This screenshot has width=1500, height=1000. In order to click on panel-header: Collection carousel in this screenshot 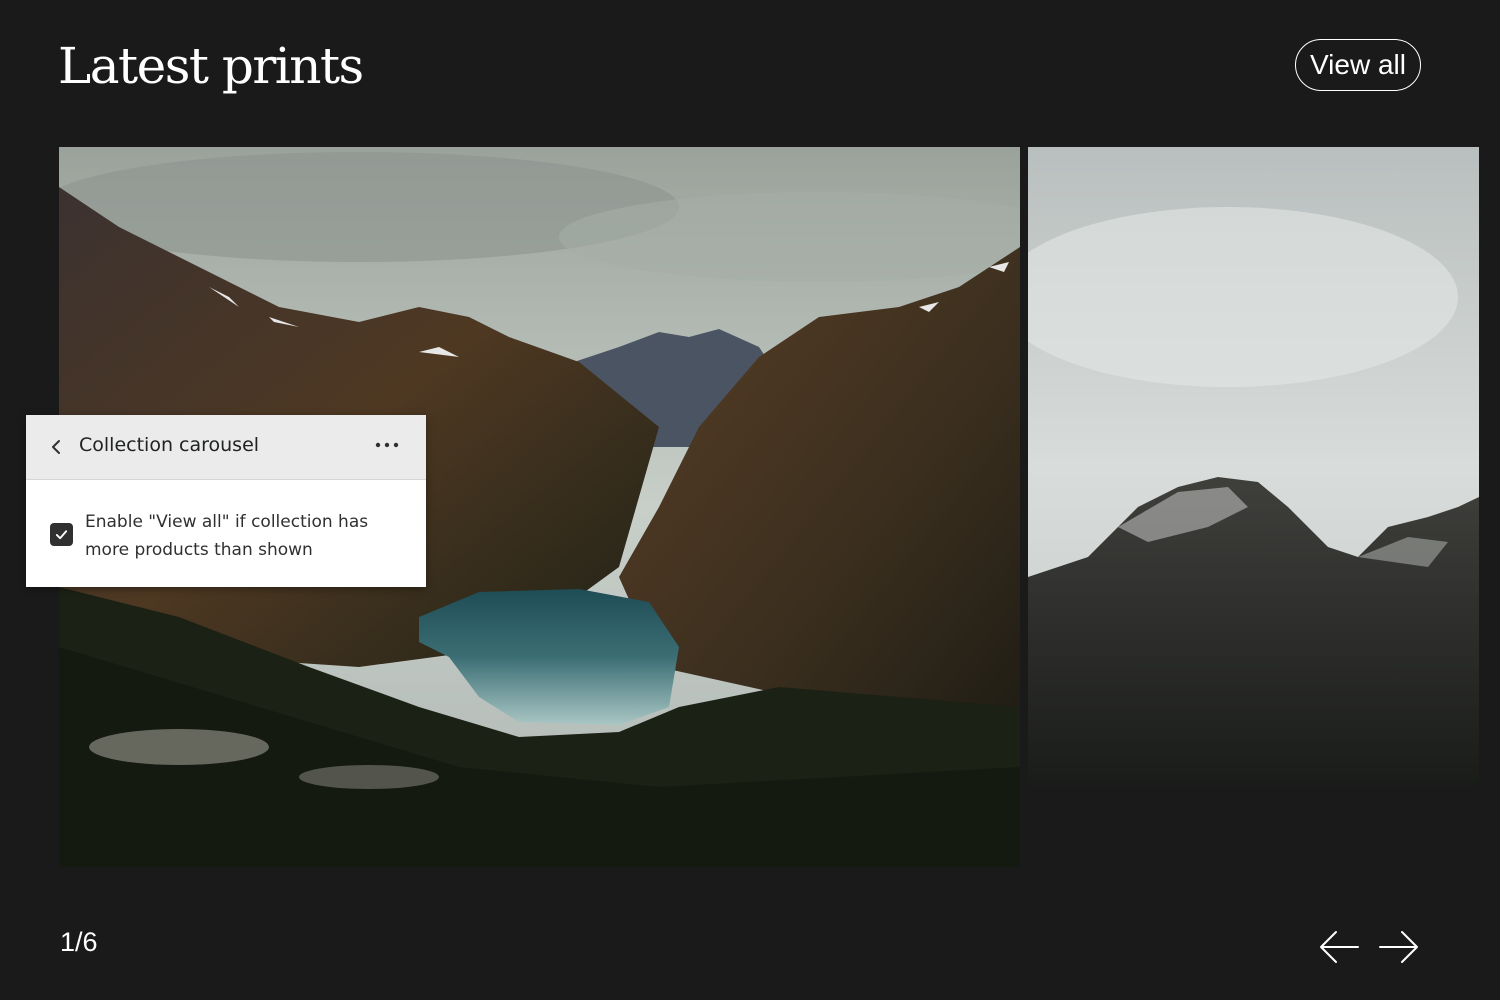, I will do `click(226, 447)`.